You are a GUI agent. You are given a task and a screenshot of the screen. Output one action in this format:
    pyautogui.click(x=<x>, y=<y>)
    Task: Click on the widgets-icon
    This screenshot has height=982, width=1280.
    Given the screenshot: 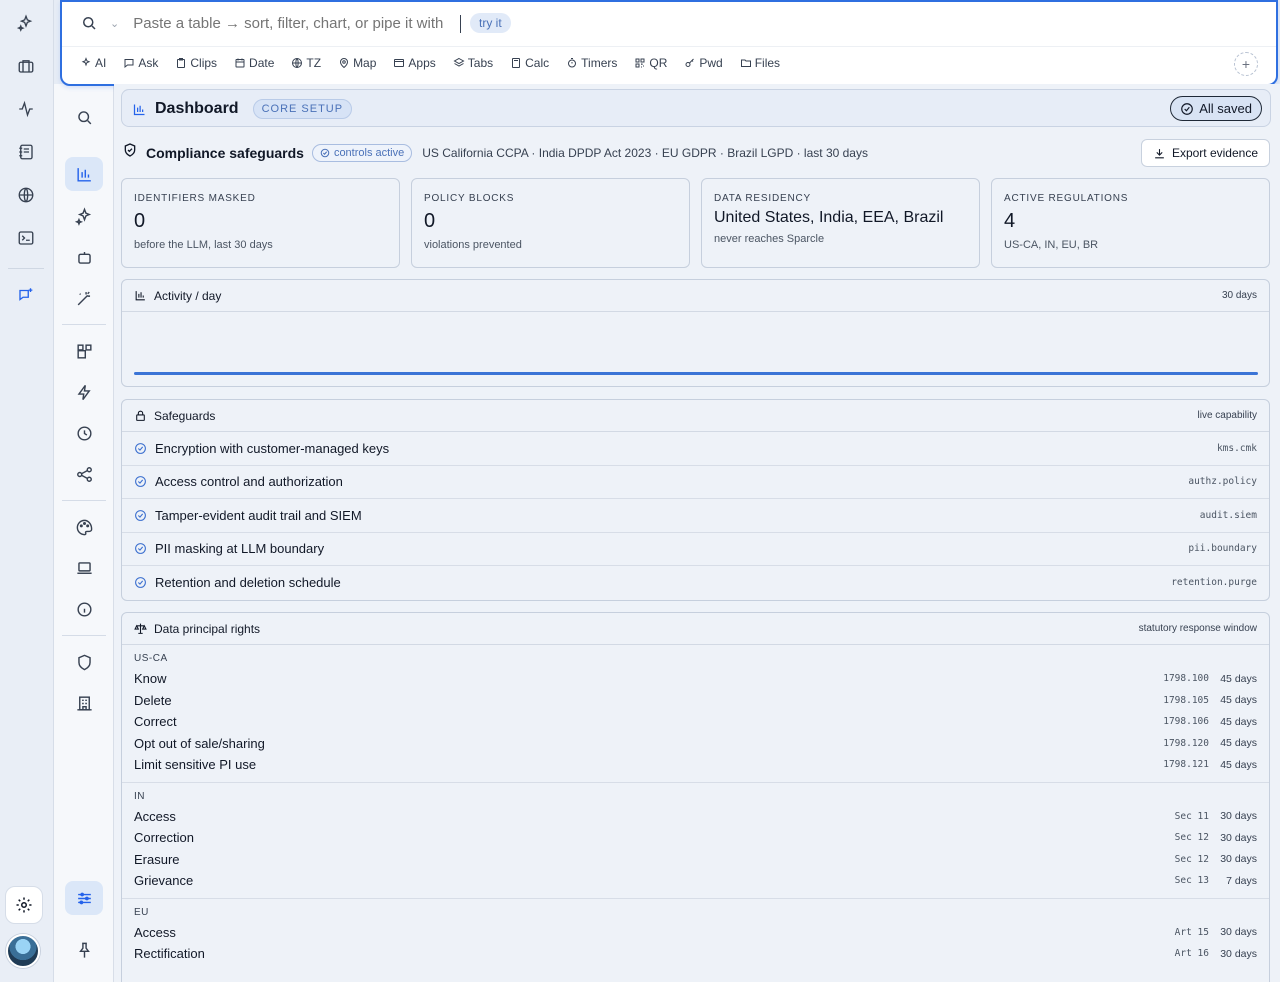 What is the action you would take?
    pyautogui.click(x=84, y=351)
    